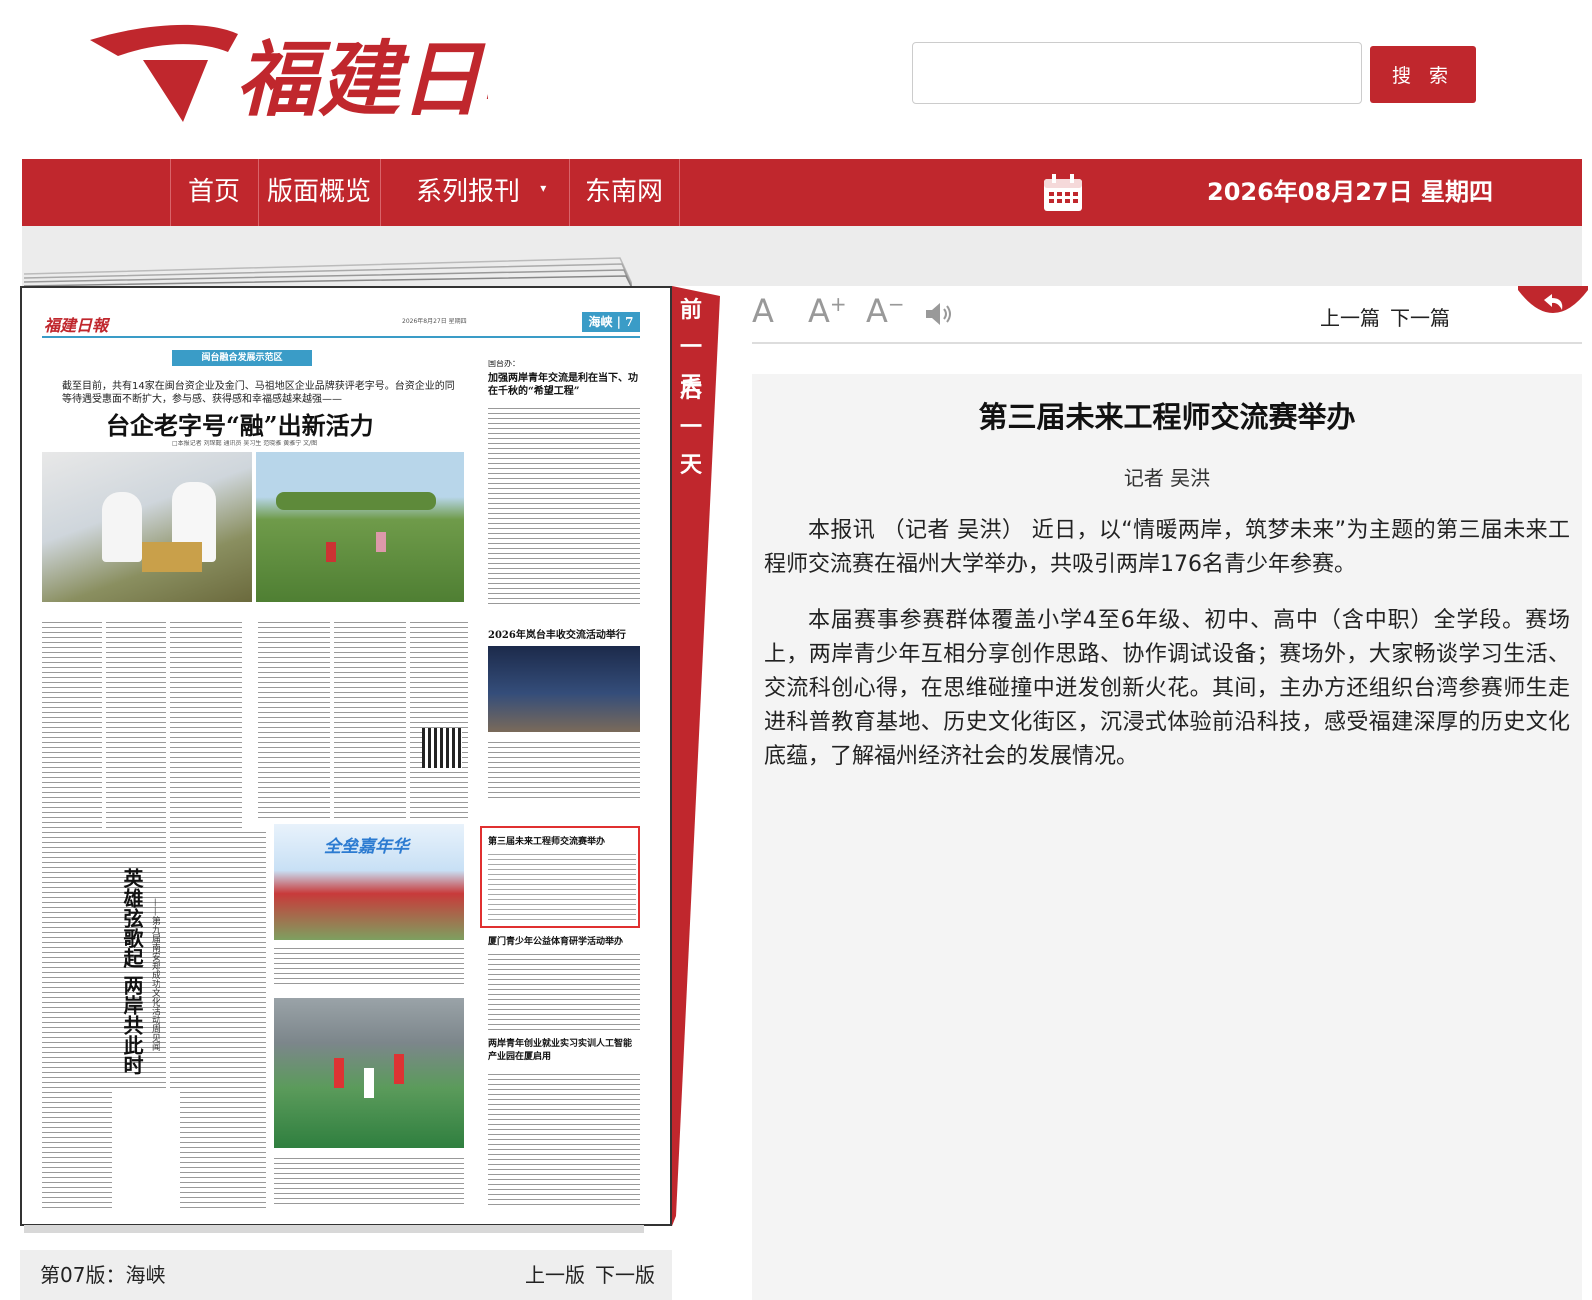  What do you see at coordinates (1350, 192) in the screenshot?
I see `current-date: 2026年08月27日 星期四` at bounding box center [1350, 192].